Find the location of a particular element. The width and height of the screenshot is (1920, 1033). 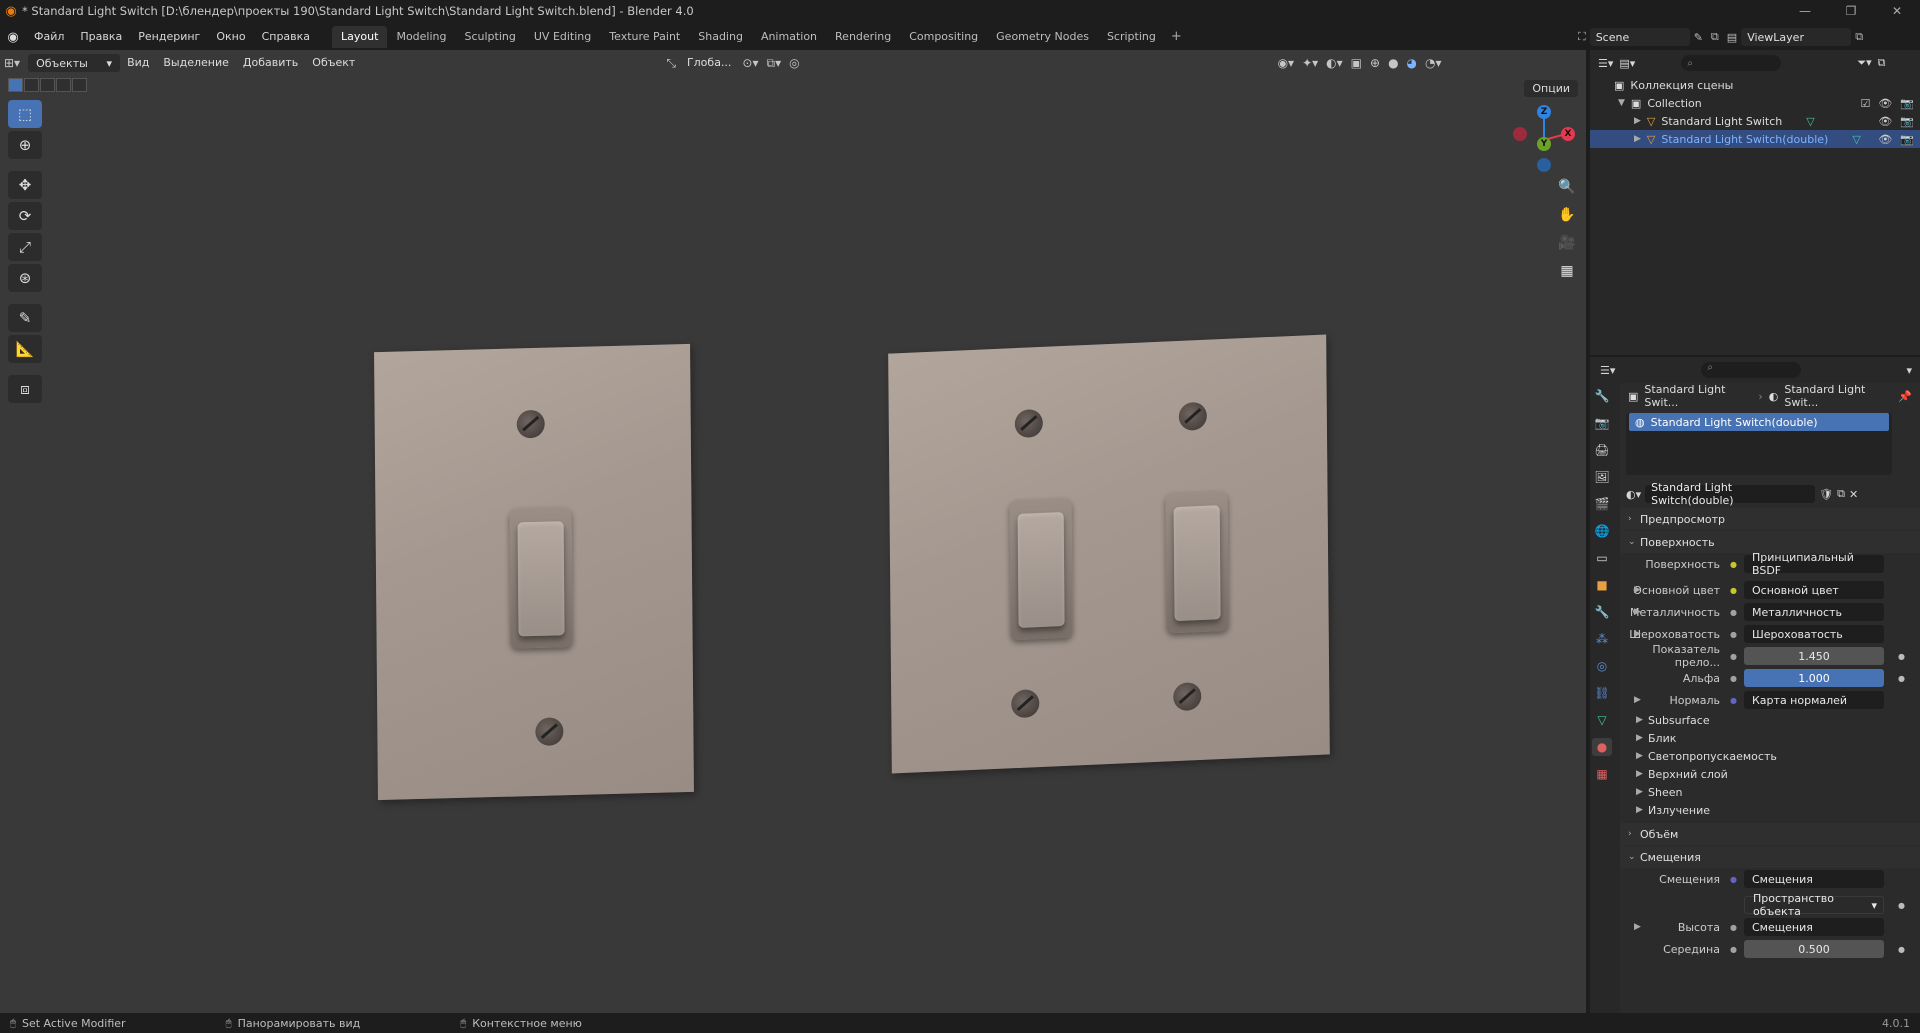

tab-scripting: Scripting is located at coordinates (1131, 37).